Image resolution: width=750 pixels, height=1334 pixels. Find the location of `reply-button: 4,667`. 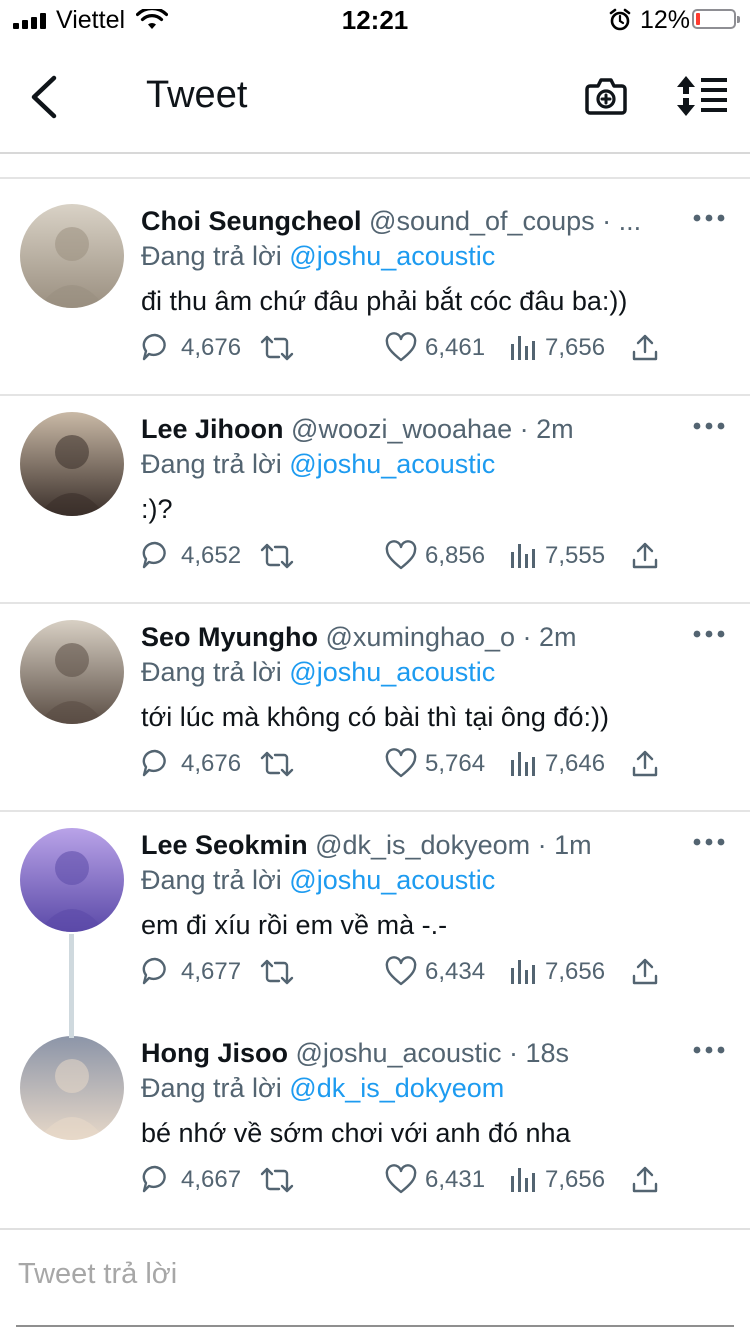

reply-button: 4,667 is located at coordinates (191, 1180).